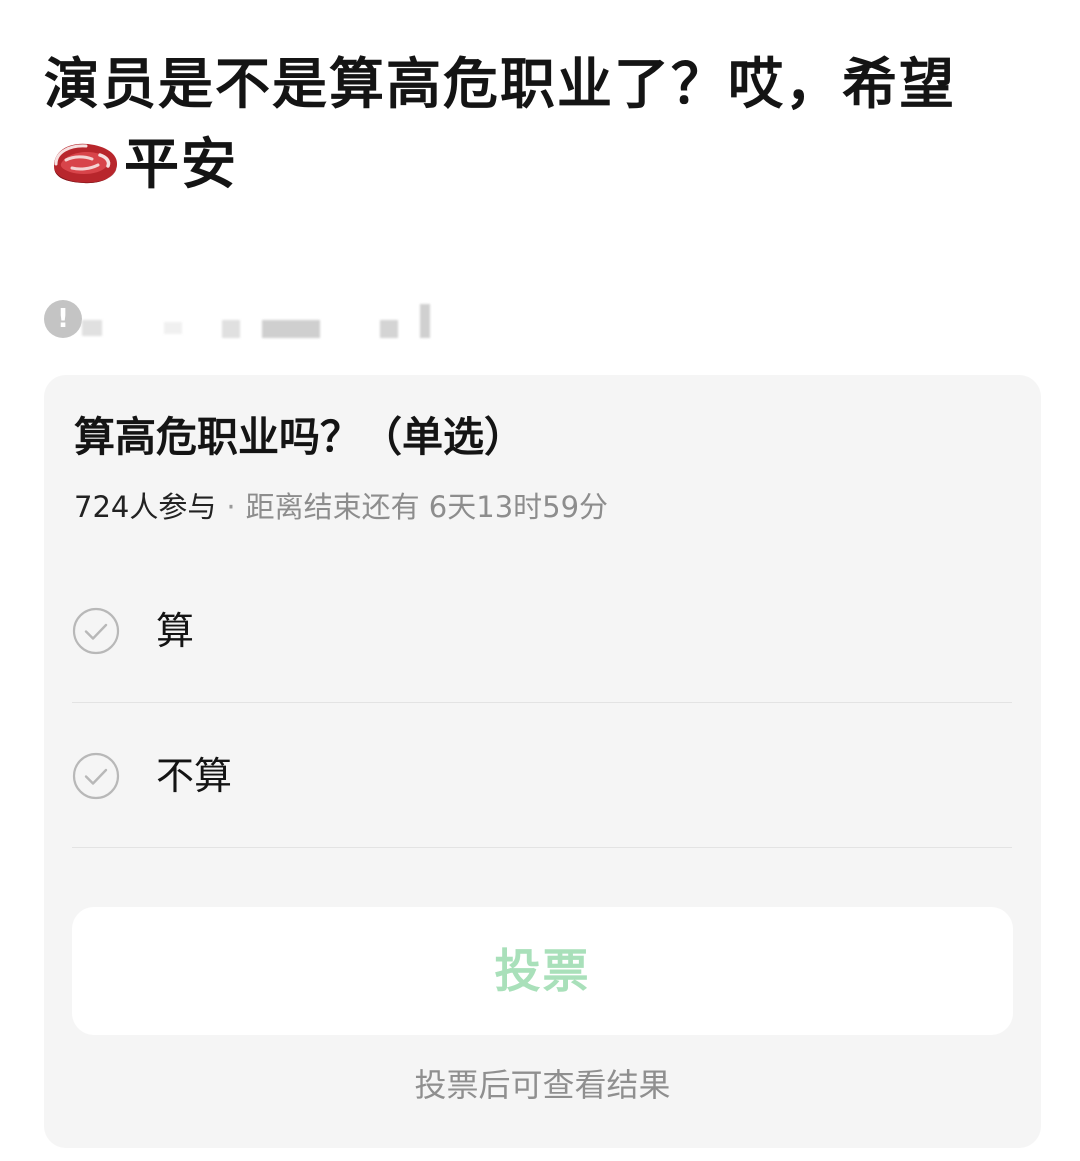 The image size is (1080, 1161). What do you see at coordinates (194, 775) in the screenshot?
I see `poll-option-label: 不算` at bounding box center [194, 775].